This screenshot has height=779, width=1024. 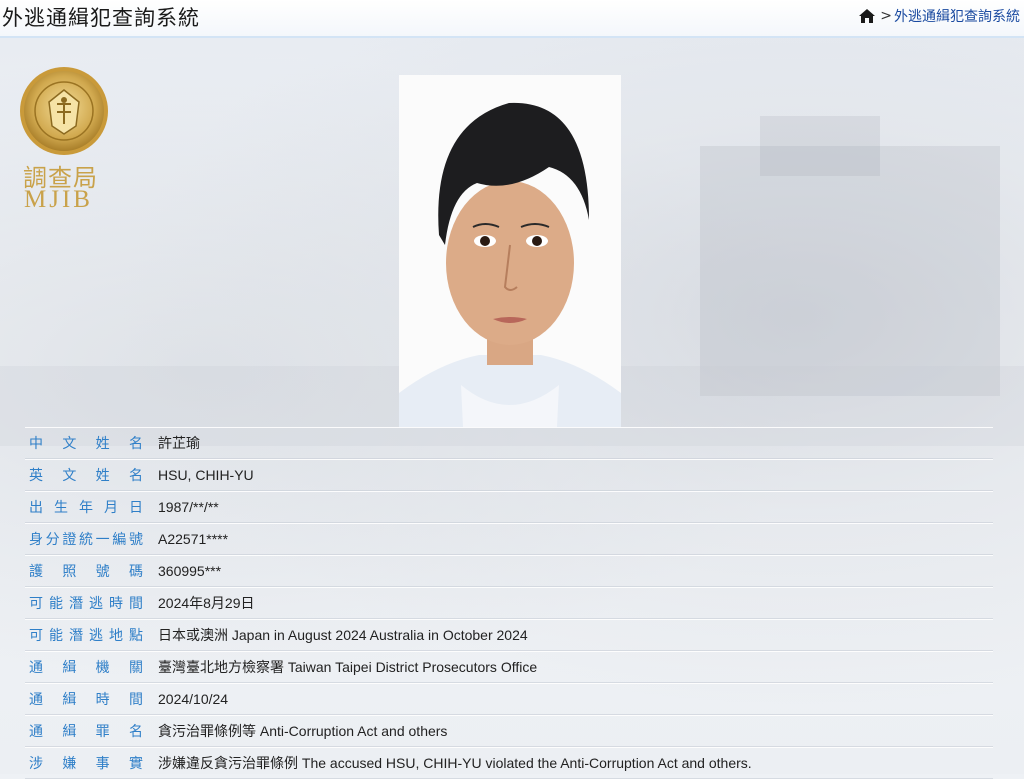 What do you see at coordinates (36, 476) in the screenshot?
I see `field-label-char: 英` at bounding box center [36, 476].